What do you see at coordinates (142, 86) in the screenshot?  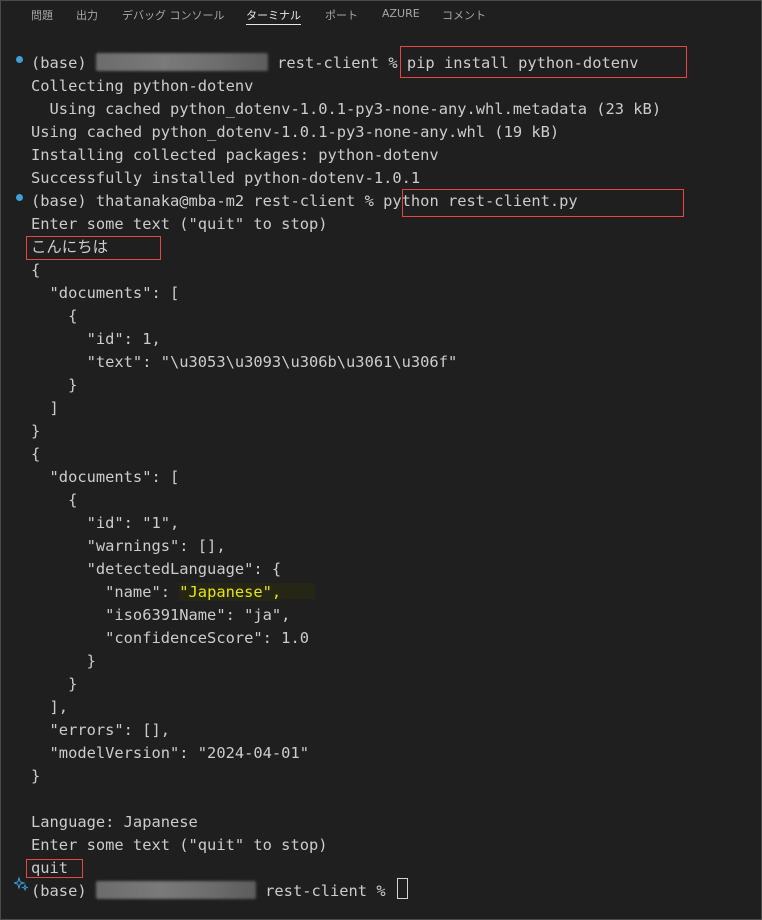 I see `terminal-line: Collecting python-dotenv` at bounding box center [142, 86].